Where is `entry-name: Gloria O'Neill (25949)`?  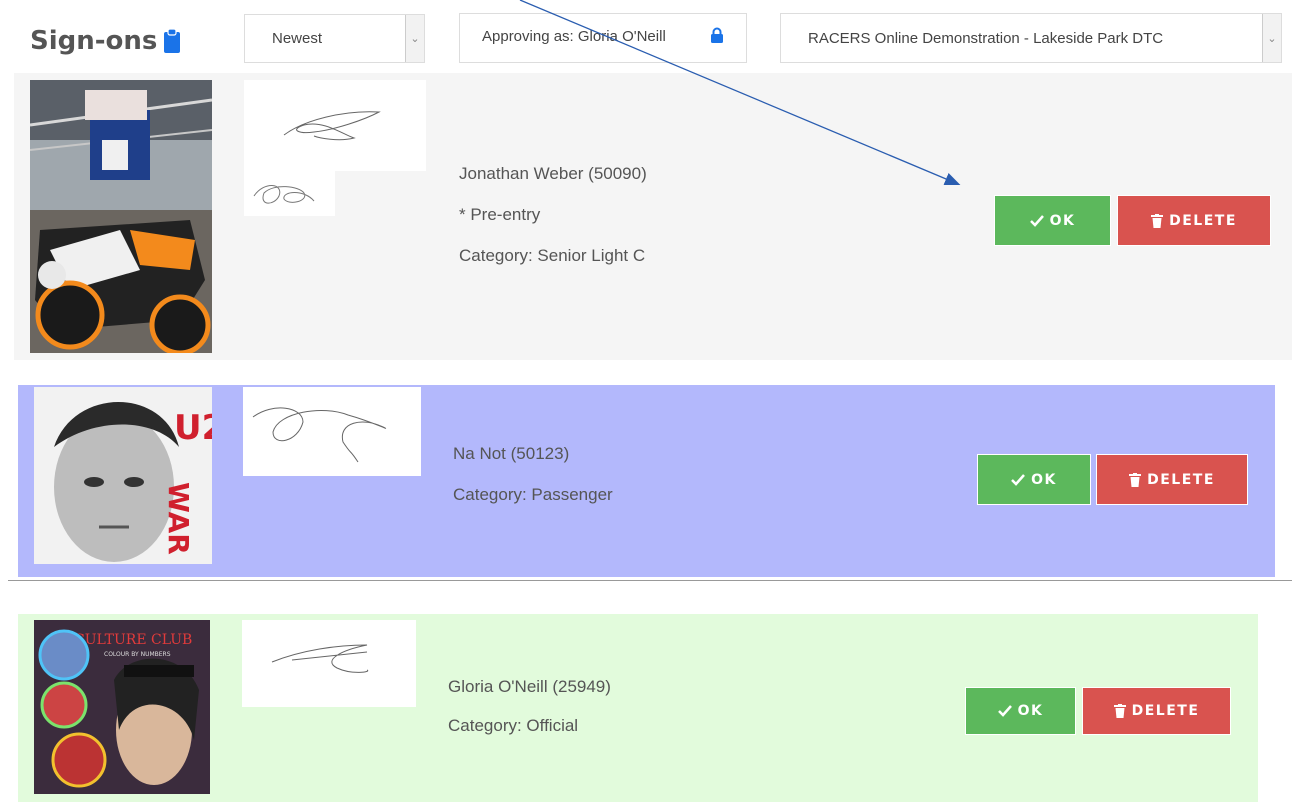 entry-name: Gloria O'Neill (25949) is located at coordinates (529, 686).